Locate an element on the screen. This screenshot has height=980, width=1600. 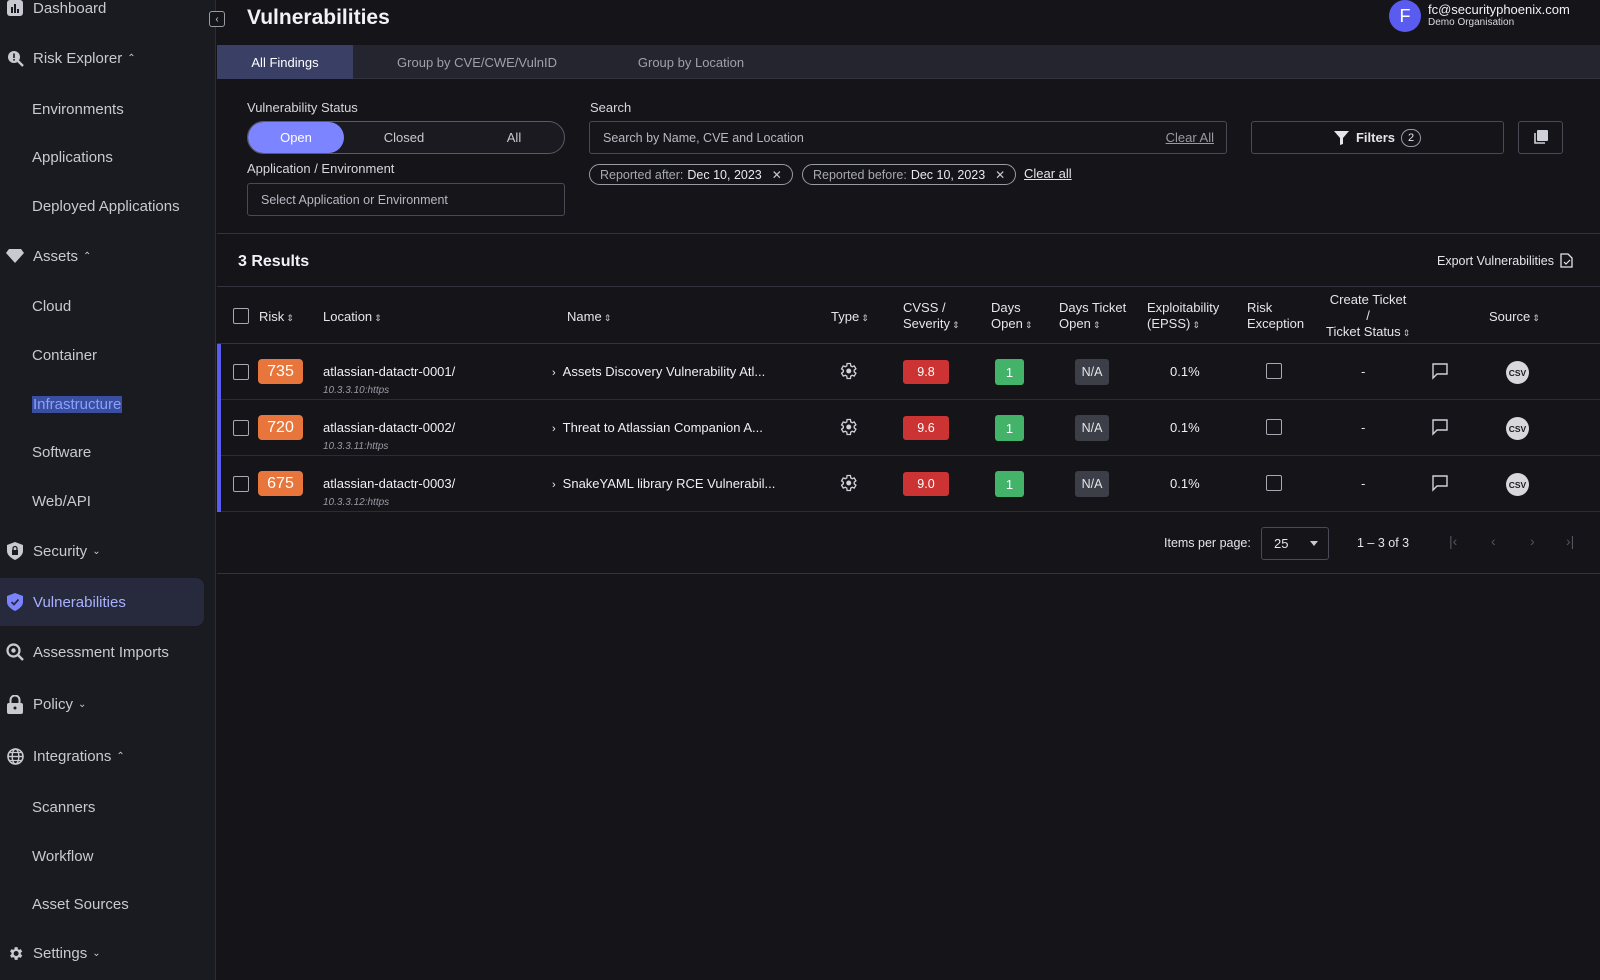
sidebar-item-vulnerabilities: Vulnerabilities is located at coordinates (102, 602).